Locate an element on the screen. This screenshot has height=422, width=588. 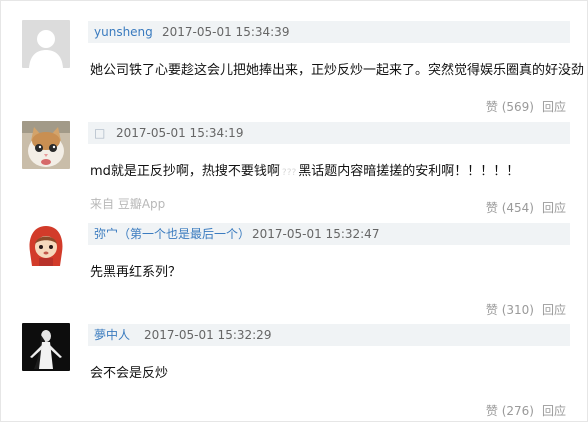
comment-username: yunsheng is located at coordinates (123, 32).